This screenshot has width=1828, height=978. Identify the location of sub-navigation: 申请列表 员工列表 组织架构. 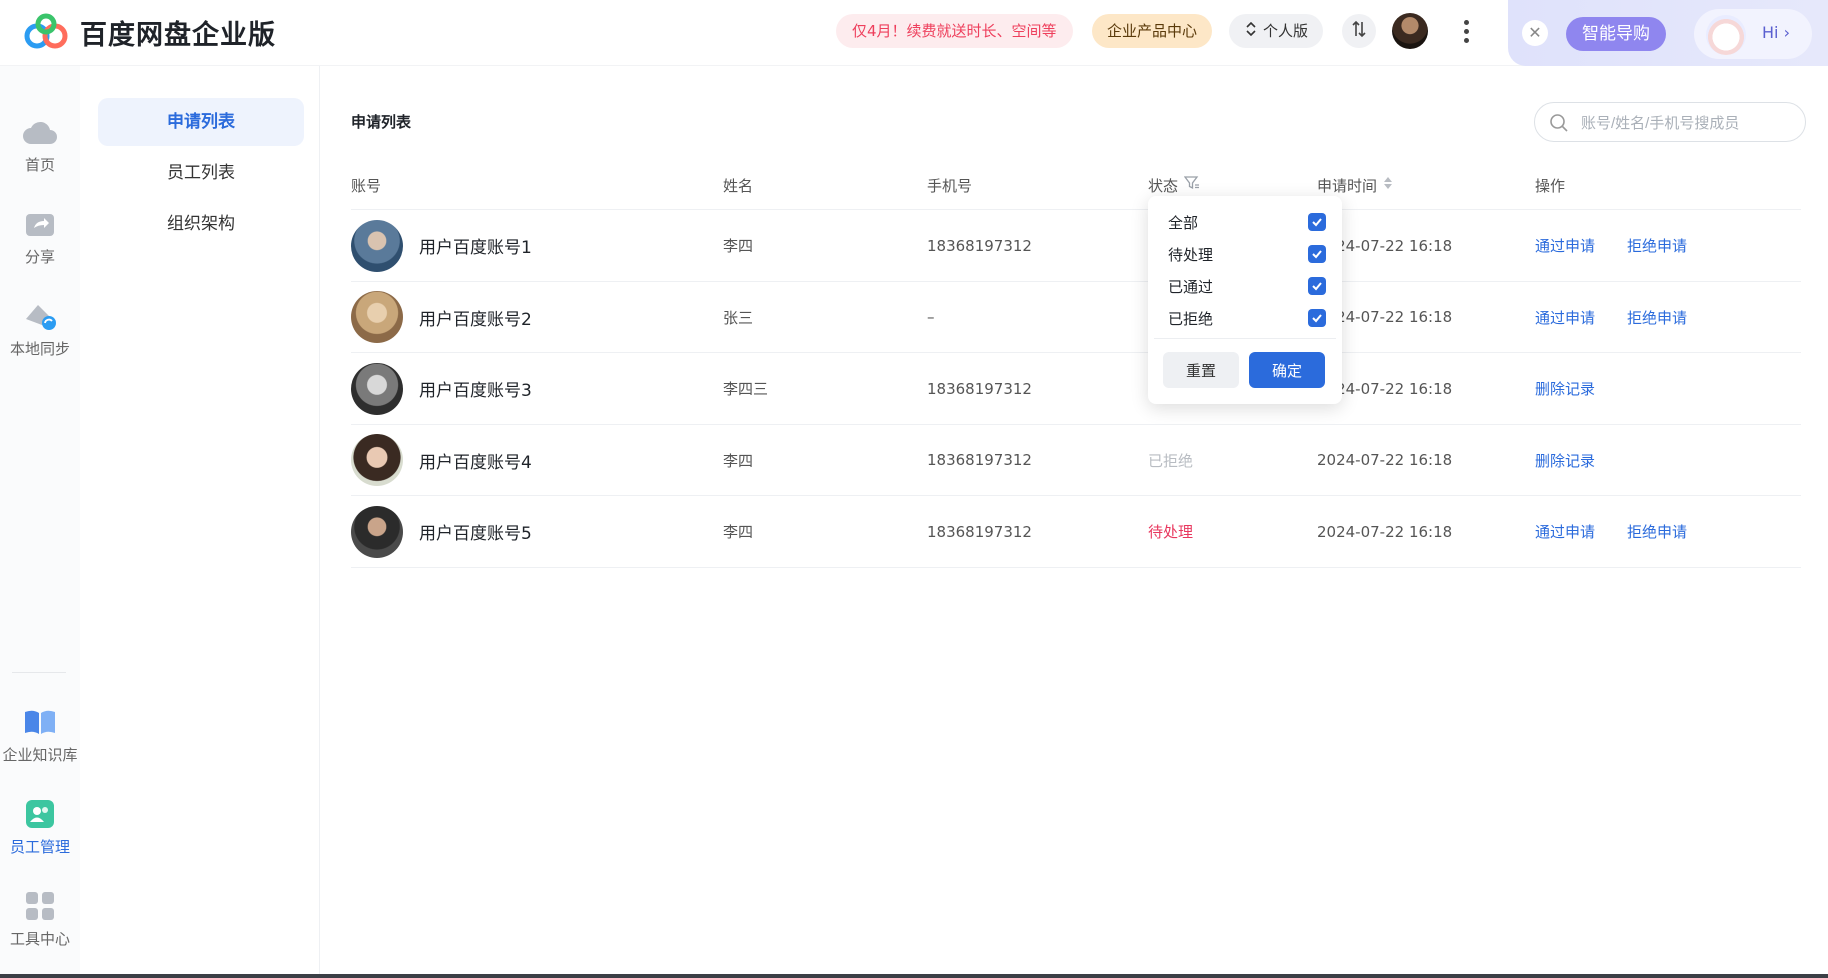
(200, 522).